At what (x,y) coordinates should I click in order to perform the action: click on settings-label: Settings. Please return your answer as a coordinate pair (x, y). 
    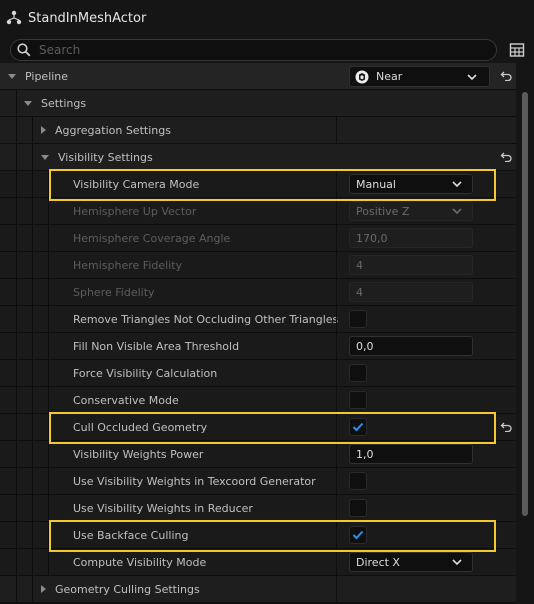
    Looking at the image, I should click on (64, 103).